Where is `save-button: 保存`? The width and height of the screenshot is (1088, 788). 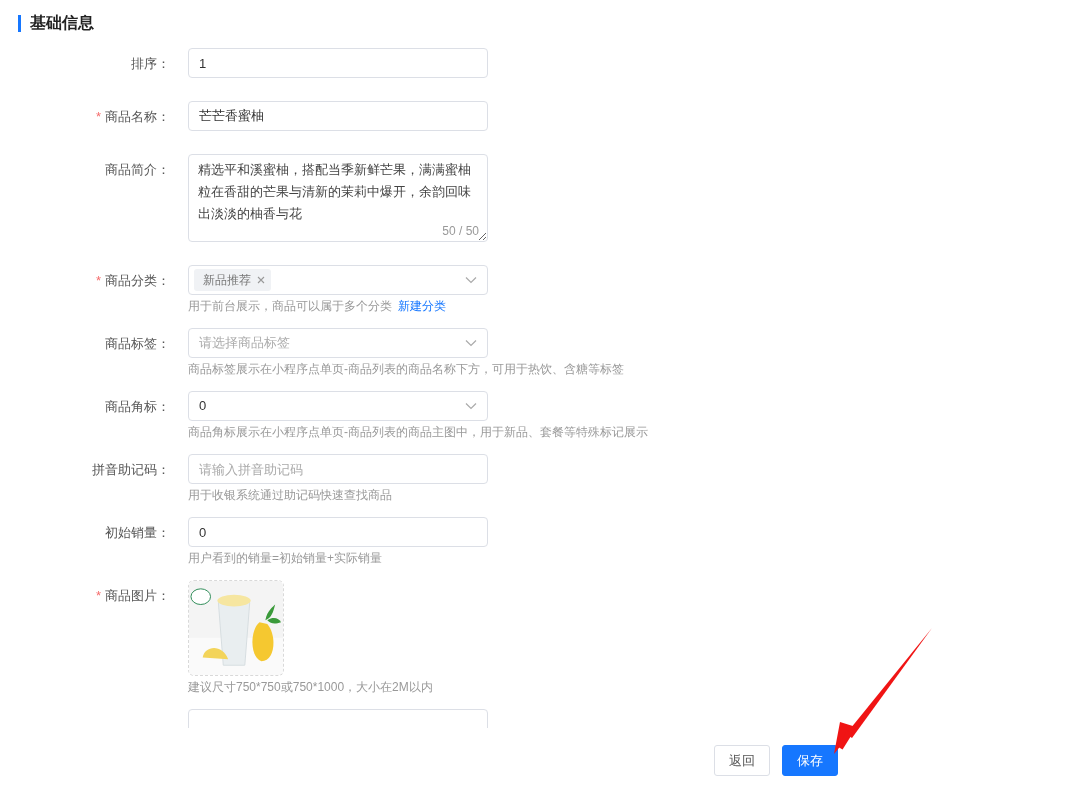
save-button: 保存 is located at coordinates (810, 760).